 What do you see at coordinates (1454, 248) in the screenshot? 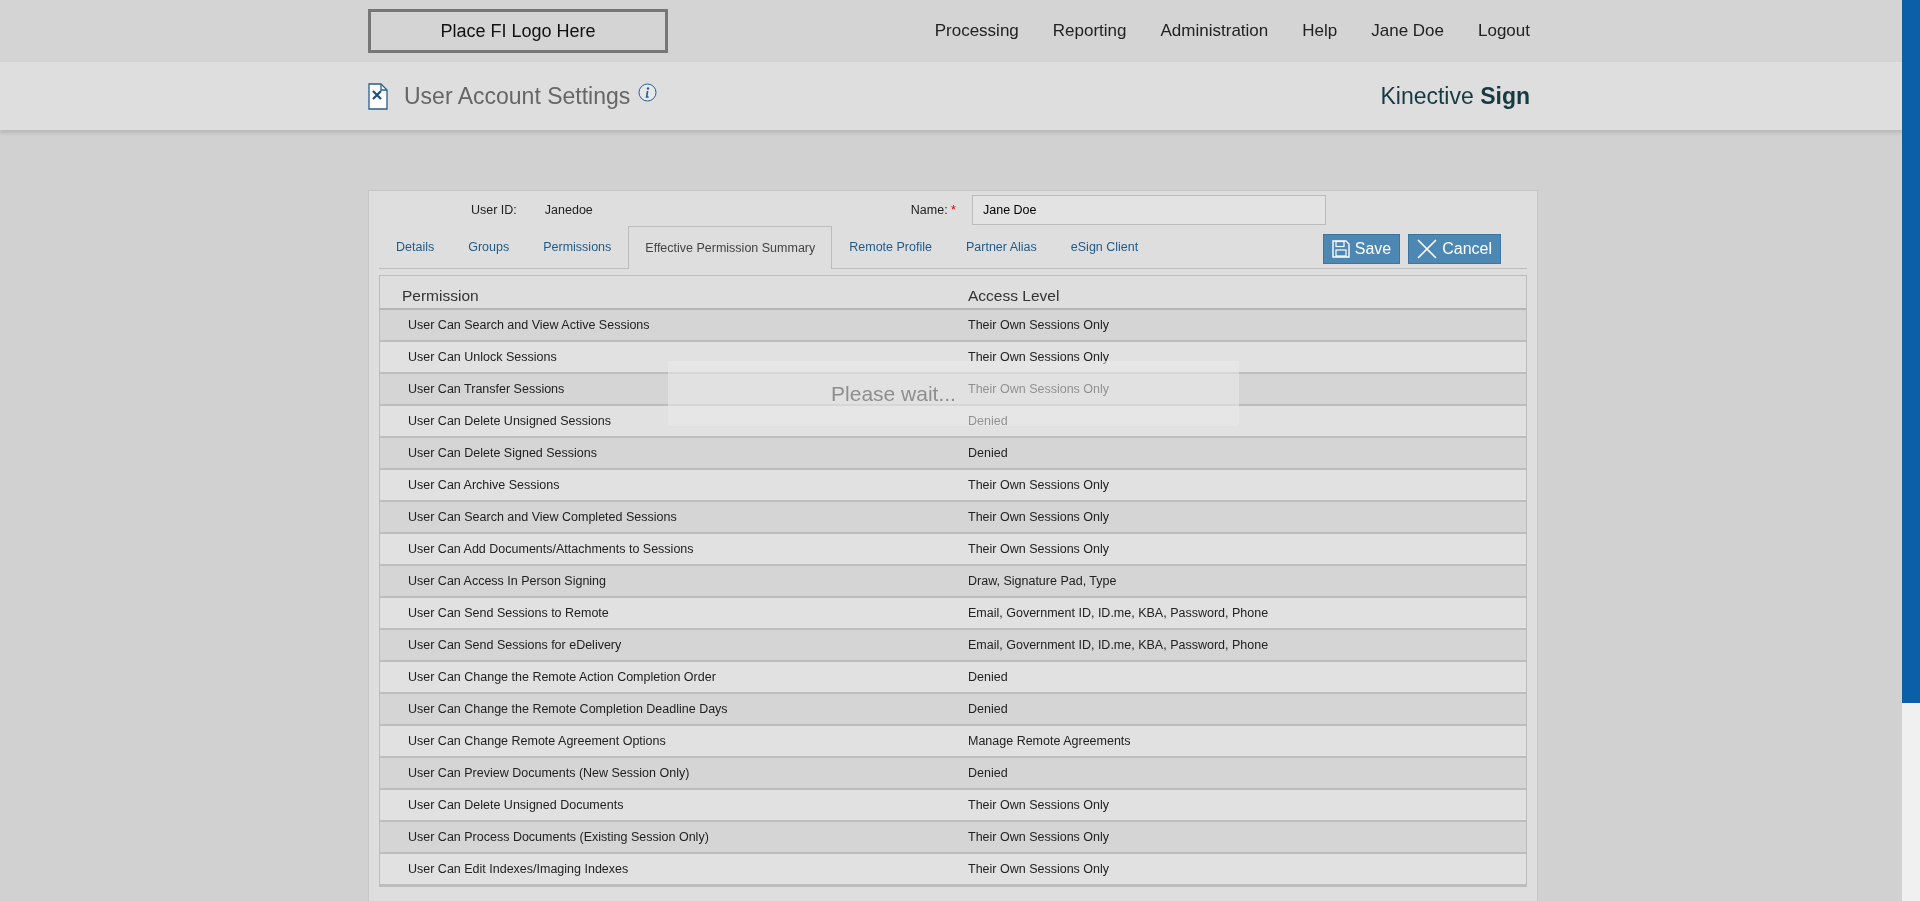
I see `cancel-button: Cancel` at bounding box center [1454, 248].